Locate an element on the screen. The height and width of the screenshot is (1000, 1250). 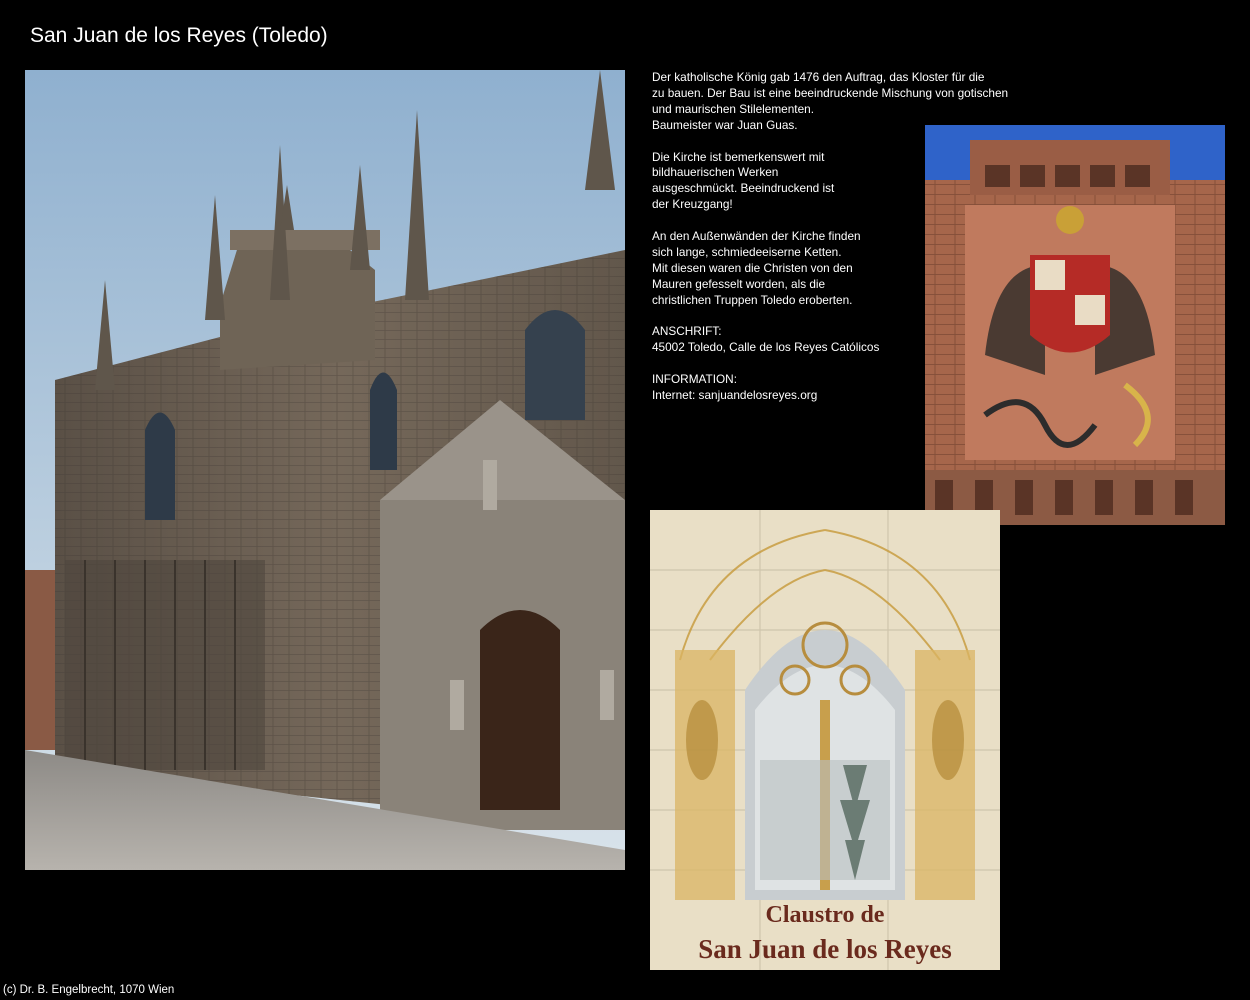
page-title: San Juan de los Reyes (Toledo) is located at coordinates (179, 35).